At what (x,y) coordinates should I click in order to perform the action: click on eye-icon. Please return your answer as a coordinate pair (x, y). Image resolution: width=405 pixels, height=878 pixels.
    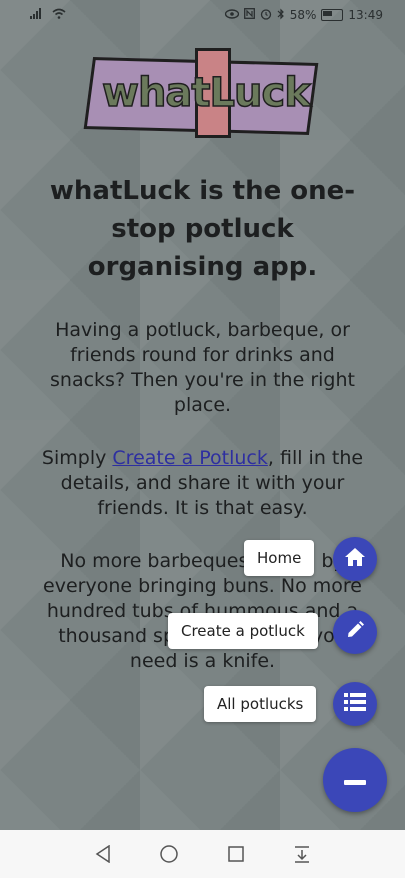
    Looking at the image, I should click on (231, 15).